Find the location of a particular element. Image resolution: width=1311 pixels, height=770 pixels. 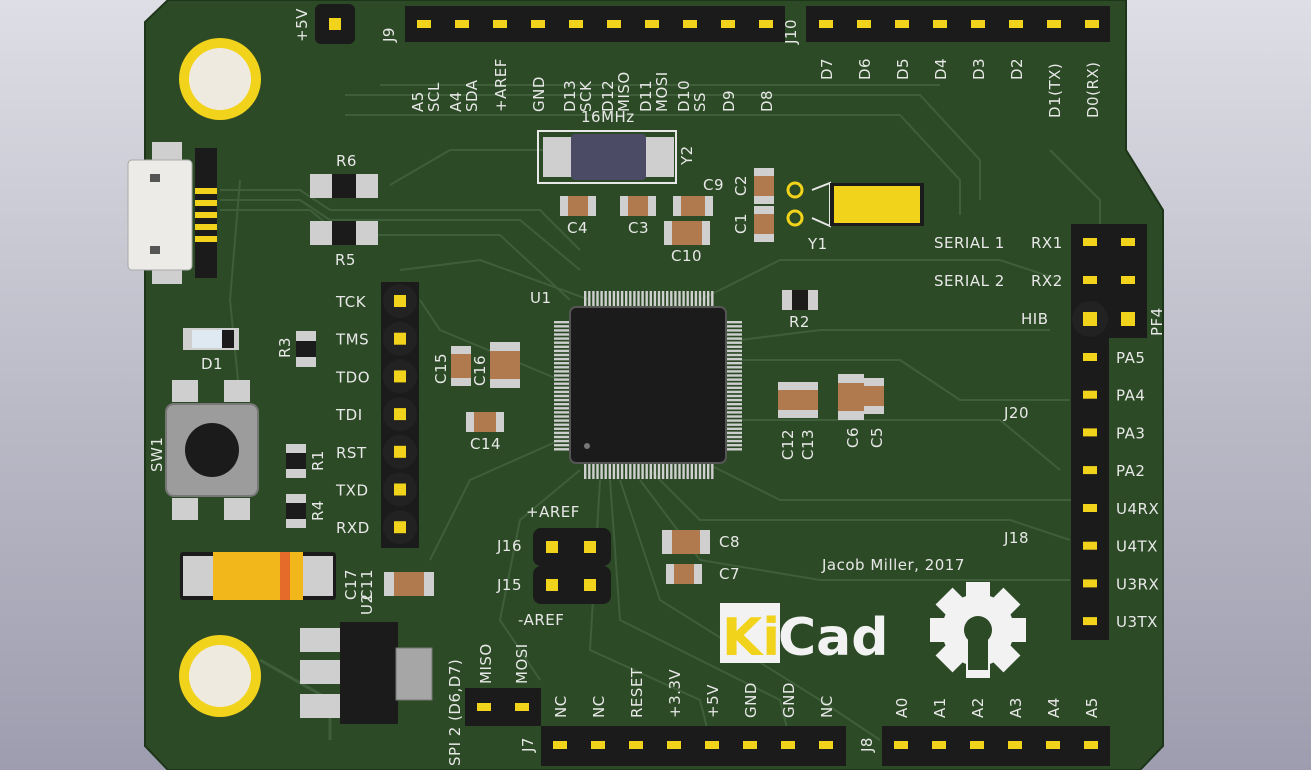

j18-pin-label: U4RX is located at coordinates (1137, 509).